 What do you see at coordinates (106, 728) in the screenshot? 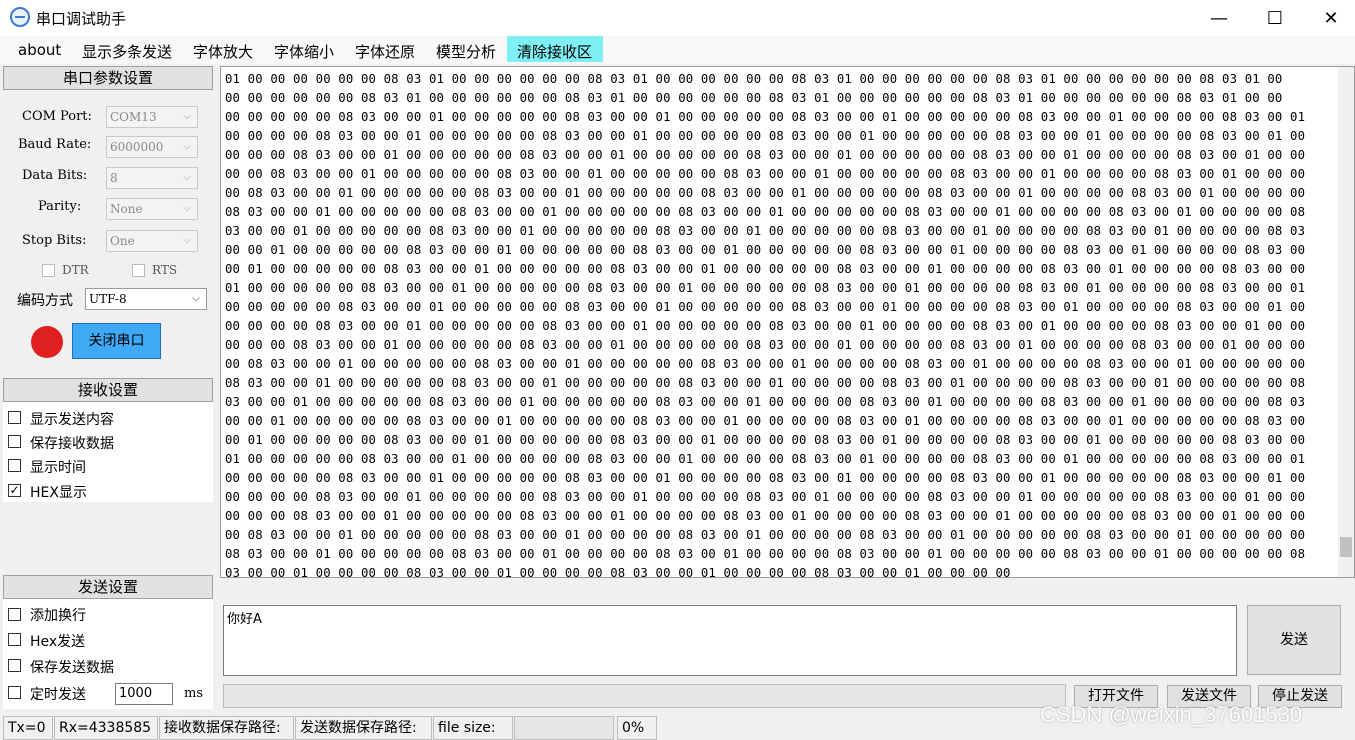
I see `rx-count: Rx=4338585` at bounding box center [106, 728].